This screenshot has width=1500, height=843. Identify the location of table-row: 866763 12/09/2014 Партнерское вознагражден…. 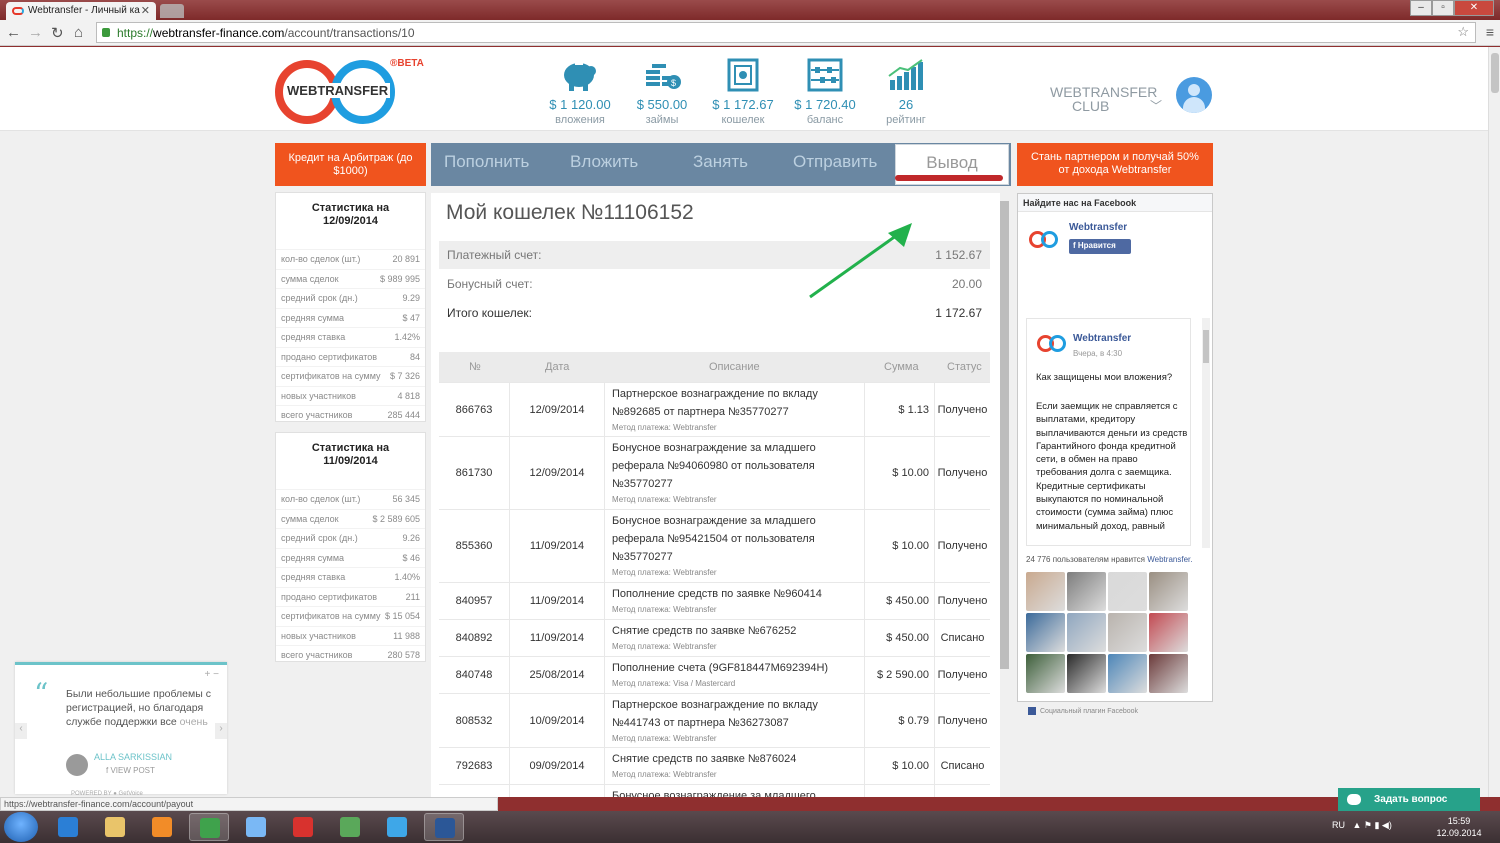
(714, 409).